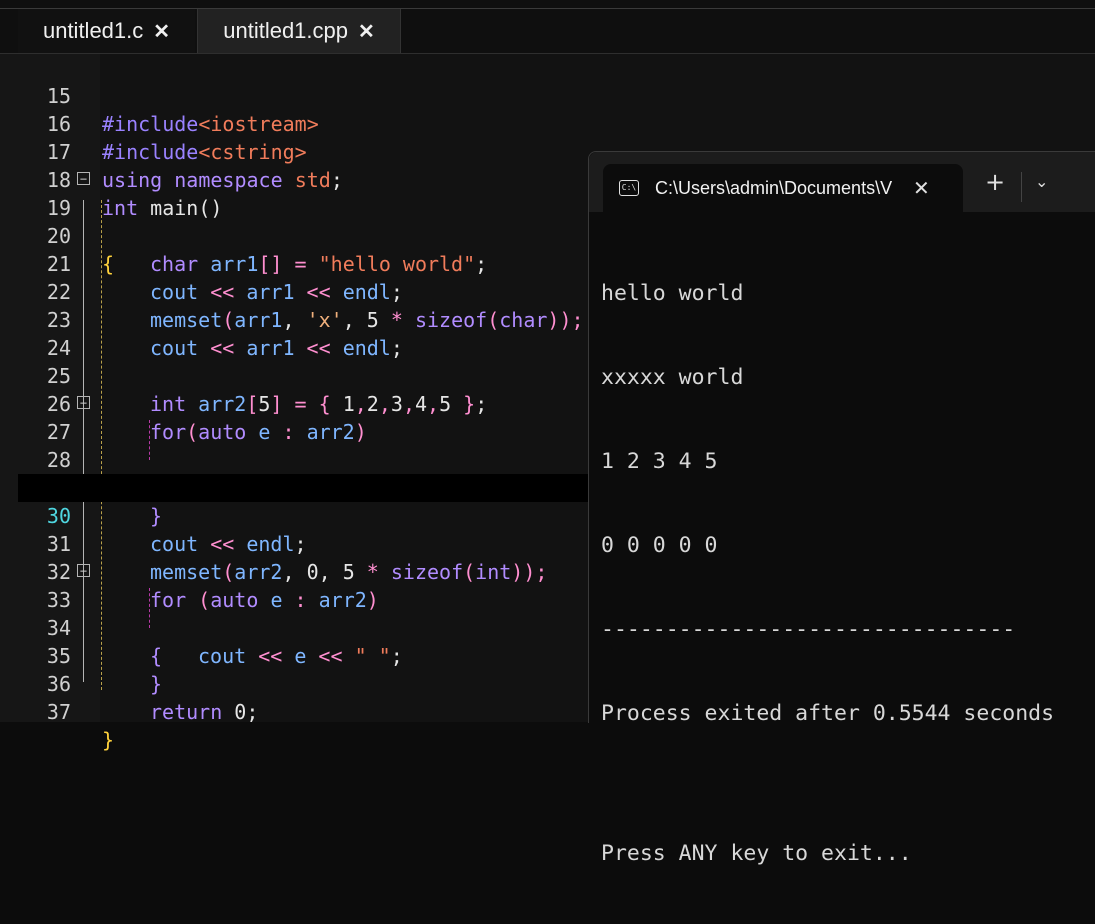 The height and width of the screenshot is (924, 1095). What do you see at coordinates (547, 31) in the screenshot?
I see `editor-tab-bar: untitled1.c ✕ untitled1.cpp ✕` at bounding box center [547, 31].